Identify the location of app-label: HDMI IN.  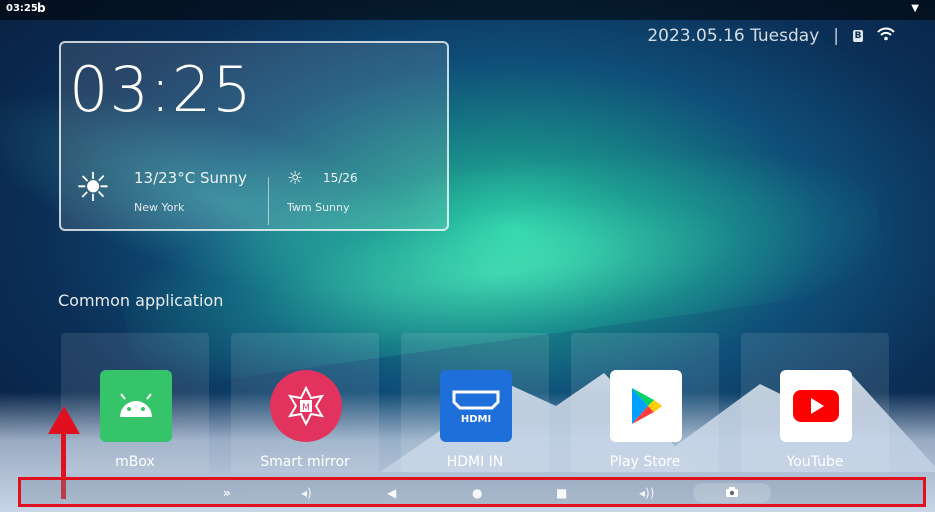
(475, 462).